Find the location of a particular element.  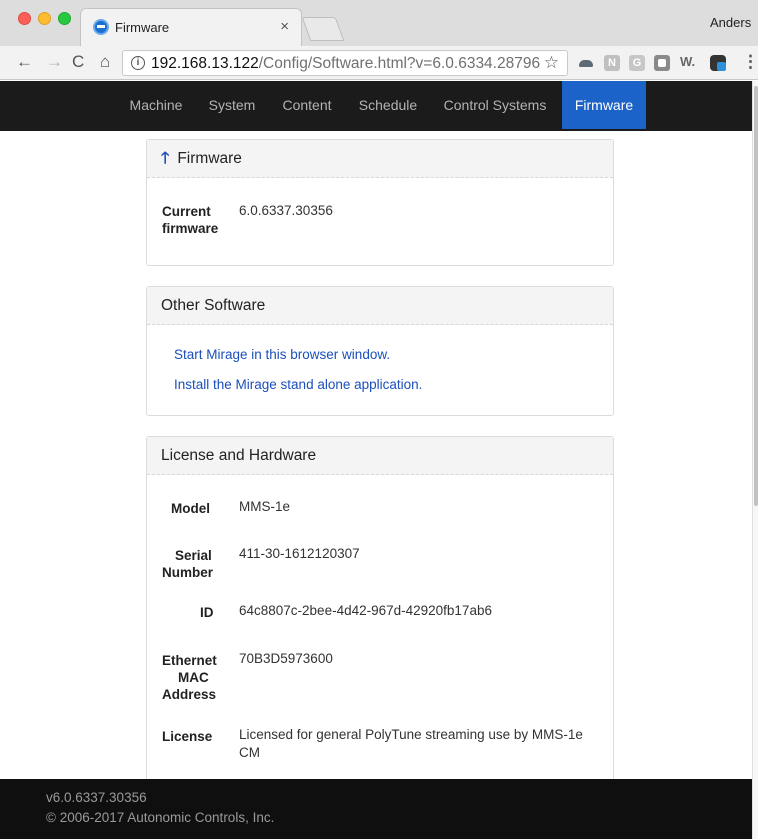

box-extension-icon is located at coordinates (662, 63).